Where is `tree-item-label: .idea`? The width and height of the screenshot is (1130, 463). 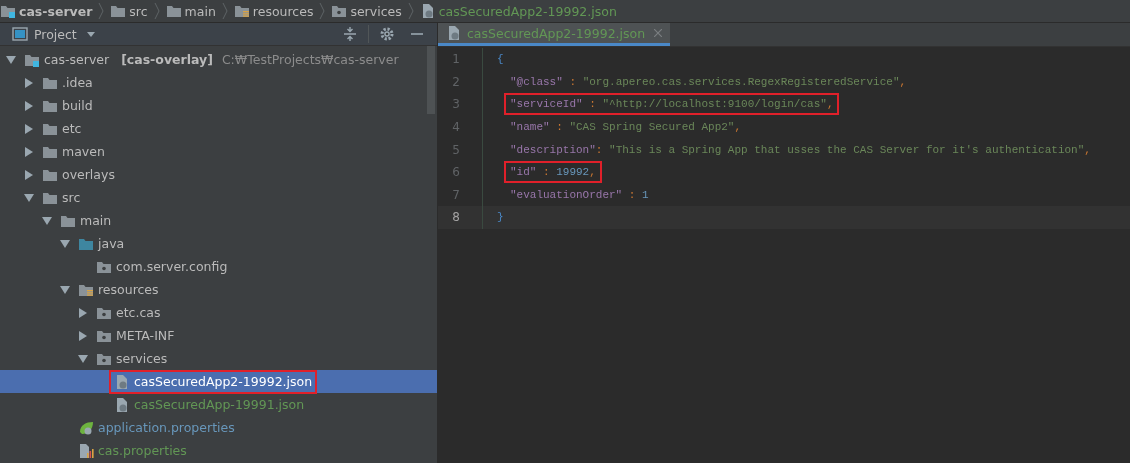
tree-item-label: .idea is located at coordinates (77, 82).